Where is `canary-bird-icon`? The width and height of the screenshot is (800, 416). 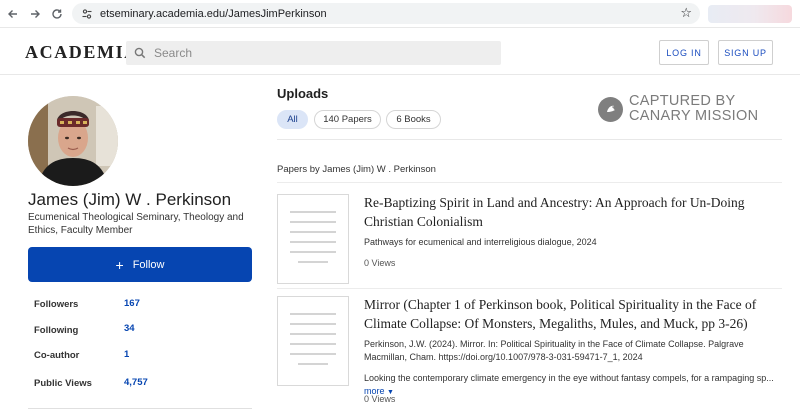
canary-bird-icon is located at coordinates (610, 109).